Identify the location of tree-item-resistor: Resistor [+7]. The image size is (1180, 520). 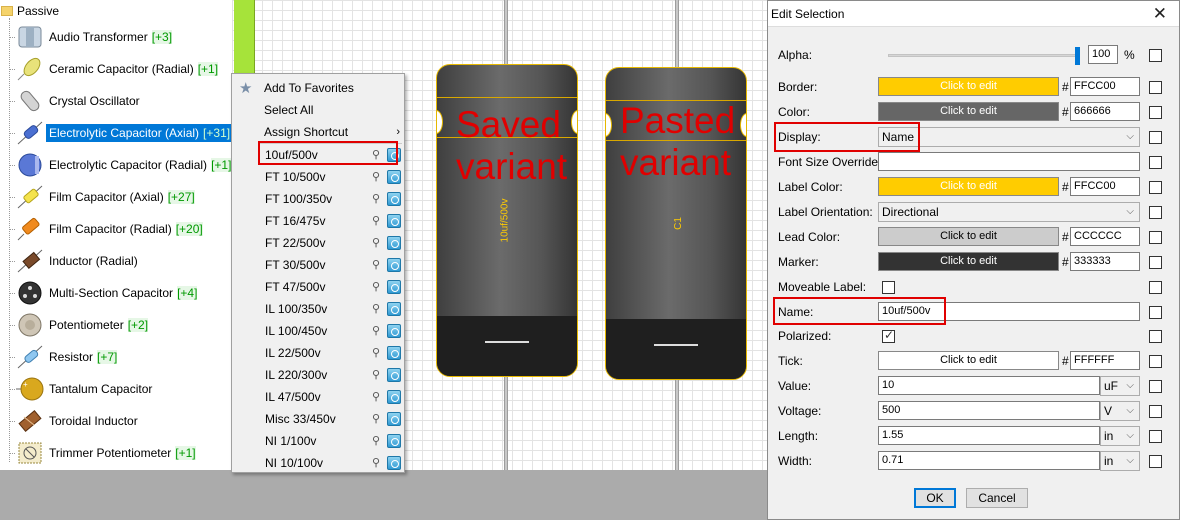
(116, 357).